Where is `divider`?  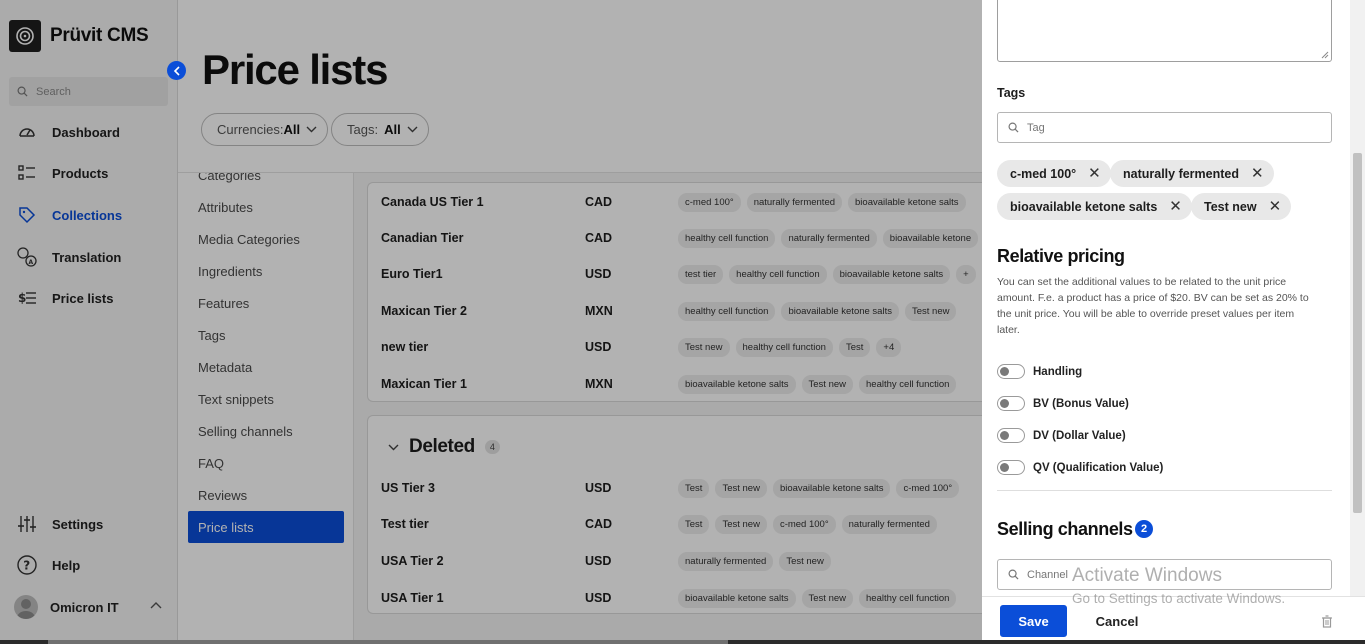 divider is located at coordinates (1164, 490).